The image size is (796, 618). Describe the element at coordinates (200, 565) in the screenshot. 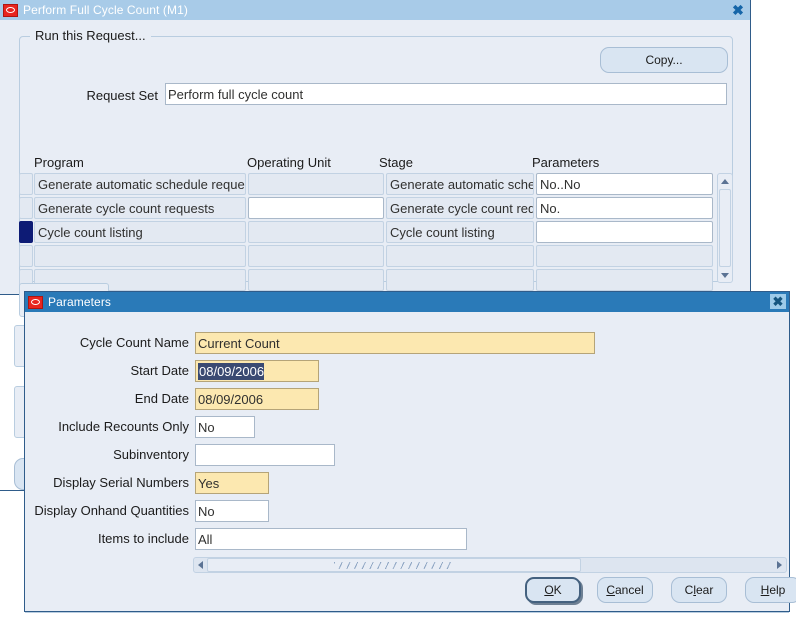

I see `triangle-left-icon` at that location.